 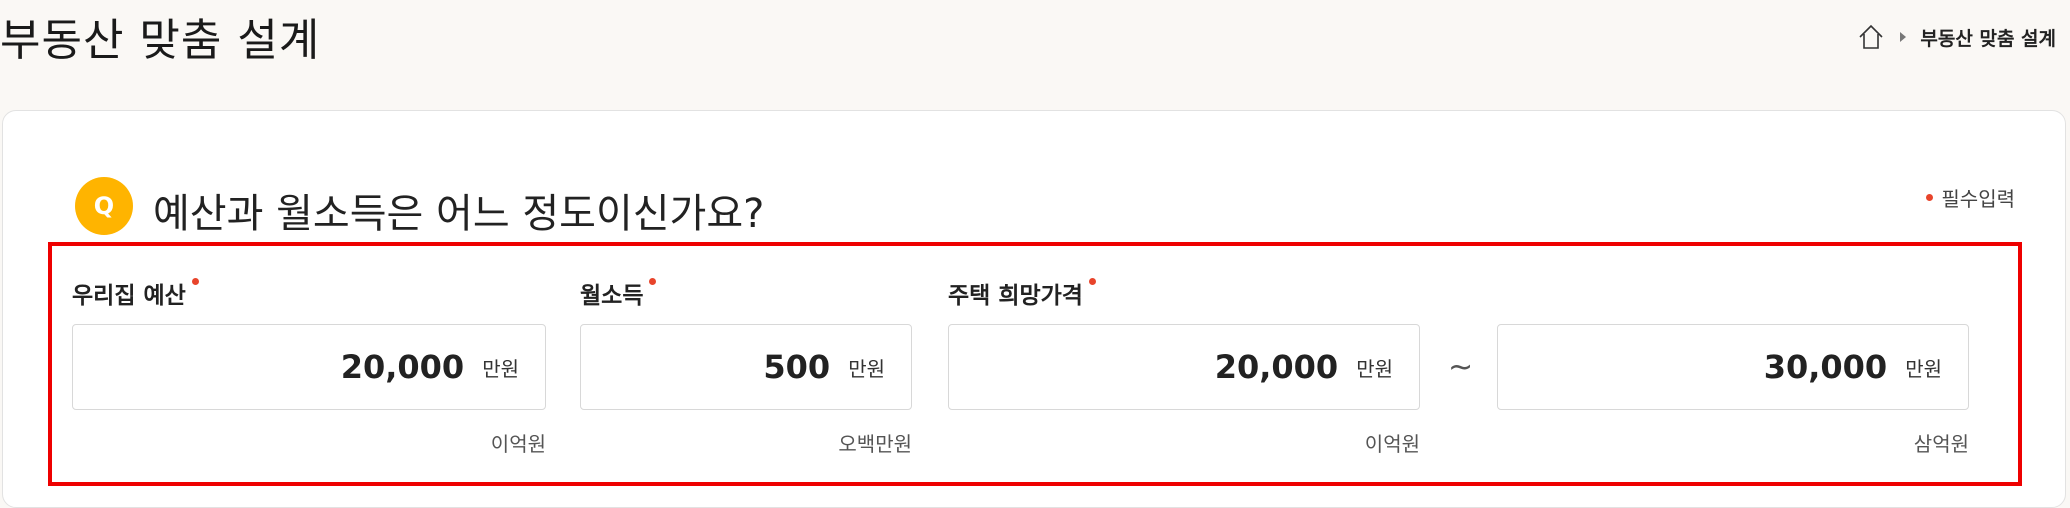 What do you see at coordinates (402, 367) in the screenshot?
I see `budget-value: 20,000` at bounding box center [402, 367].